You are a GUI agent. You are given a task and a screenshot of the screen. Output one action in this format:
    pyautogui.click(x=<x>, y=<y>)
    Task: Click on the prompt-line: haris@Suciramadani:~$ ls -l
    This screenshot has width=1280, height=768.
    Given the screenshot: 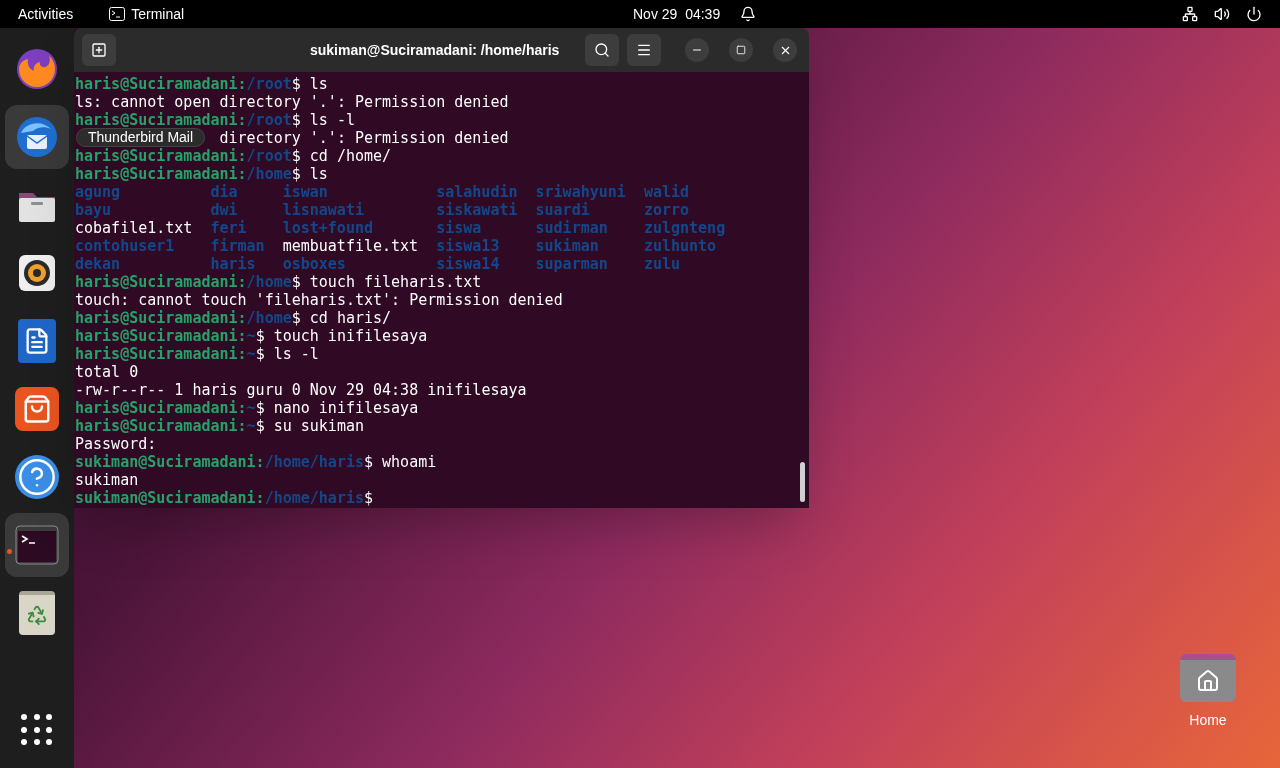 What is the action you would take?
    pyautogui.click(x=197, y=354)
    